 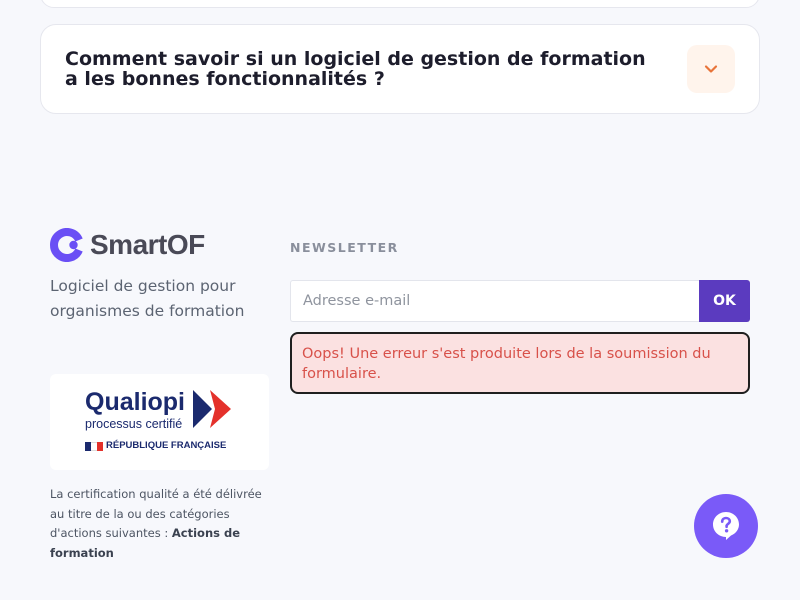 What do you see at coordinates (166, 445) in the screenshot?
I see `qualiopi-republic: RÉPUBLIQUE FRANÇAISE` at bounding box center [166, 445].